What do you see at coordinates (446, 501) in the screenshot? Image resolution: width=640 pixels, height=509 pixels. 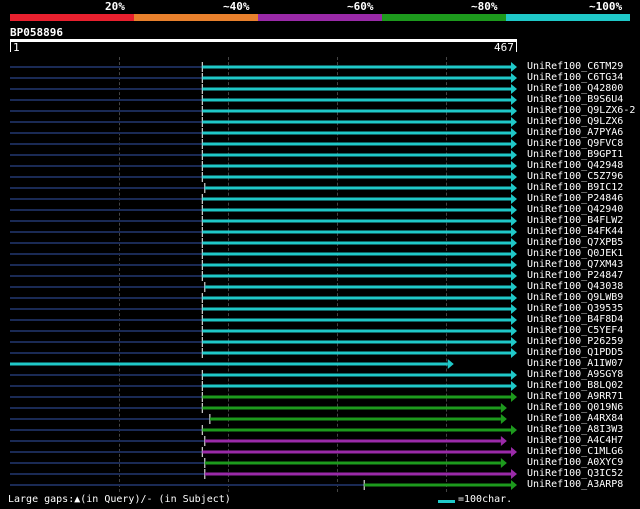 I see `scale-swatch` at bounding box center [446, 501].